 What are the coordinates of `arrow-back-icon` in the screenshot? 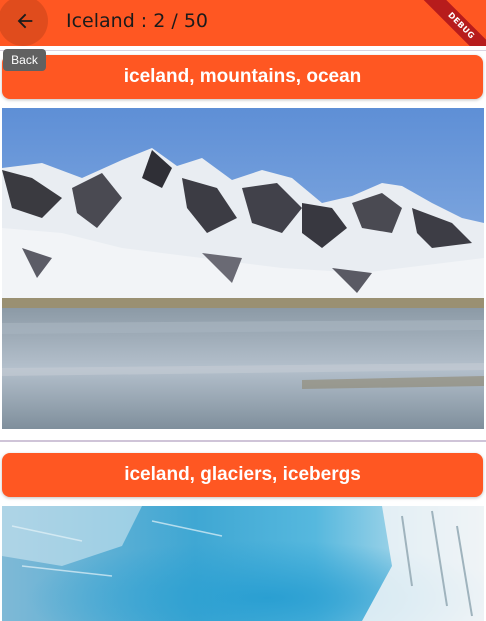 It's located at (25, 21).